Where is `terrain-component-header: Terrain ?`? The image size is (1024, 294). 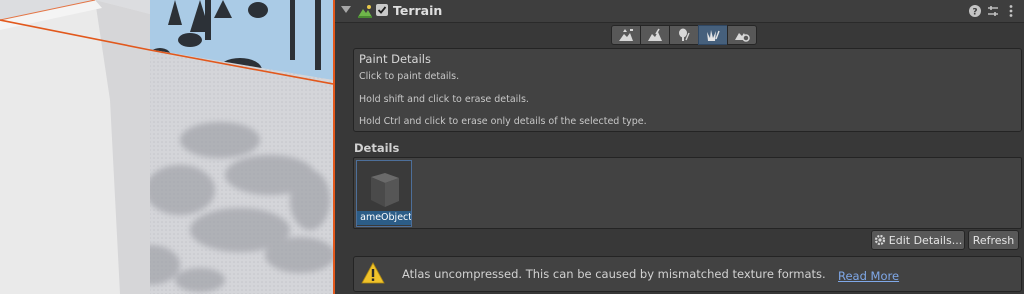
terrain-component-header: Terrain ? is located at coordinates (679, 11).